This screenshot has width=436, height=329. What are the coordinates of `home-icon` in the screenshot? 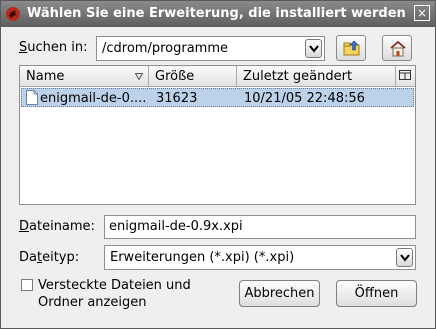 It's located at (398, 48).